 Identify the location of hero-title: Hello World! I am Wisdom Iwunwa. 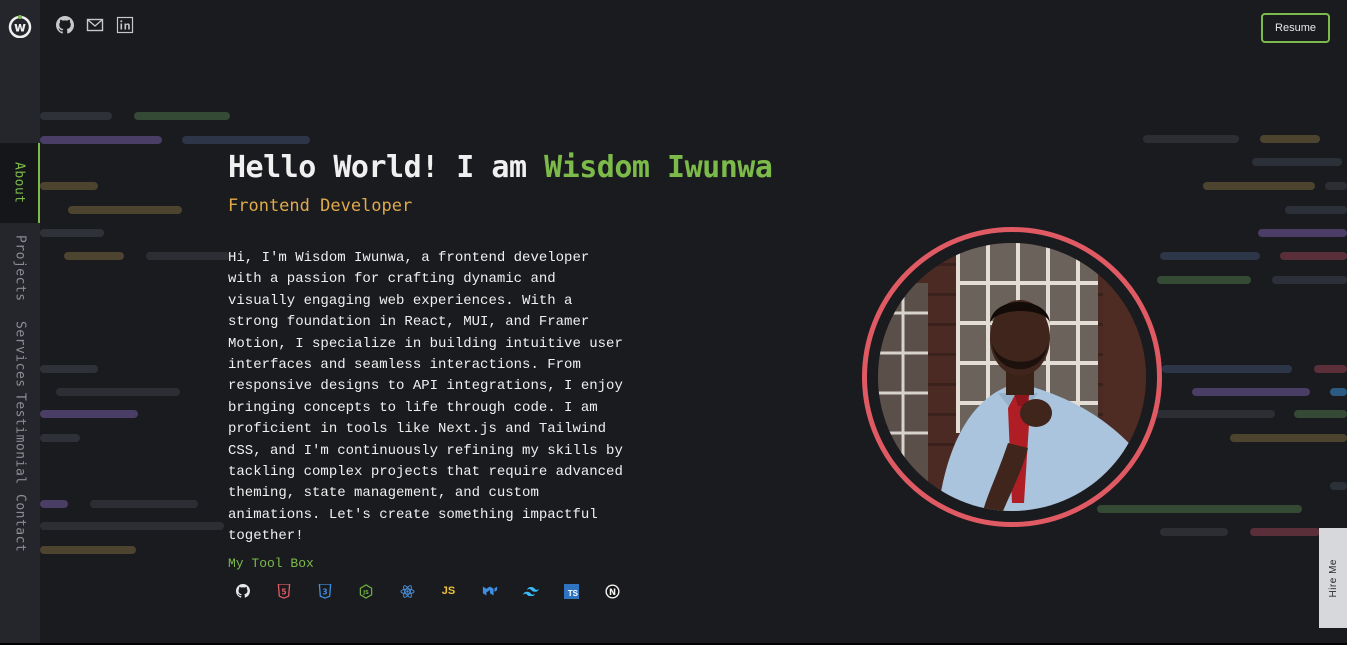
(500, 167).